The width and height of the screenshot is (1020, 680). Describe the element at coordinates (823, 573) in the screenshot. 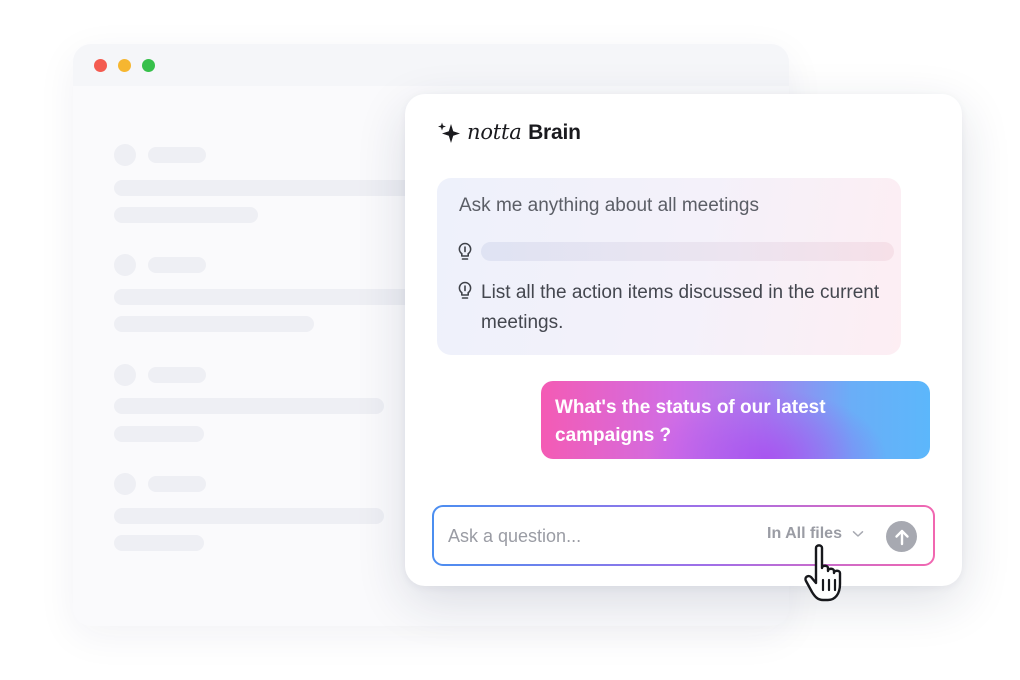

I see `hand-pointer-cursor-icon` at that location.